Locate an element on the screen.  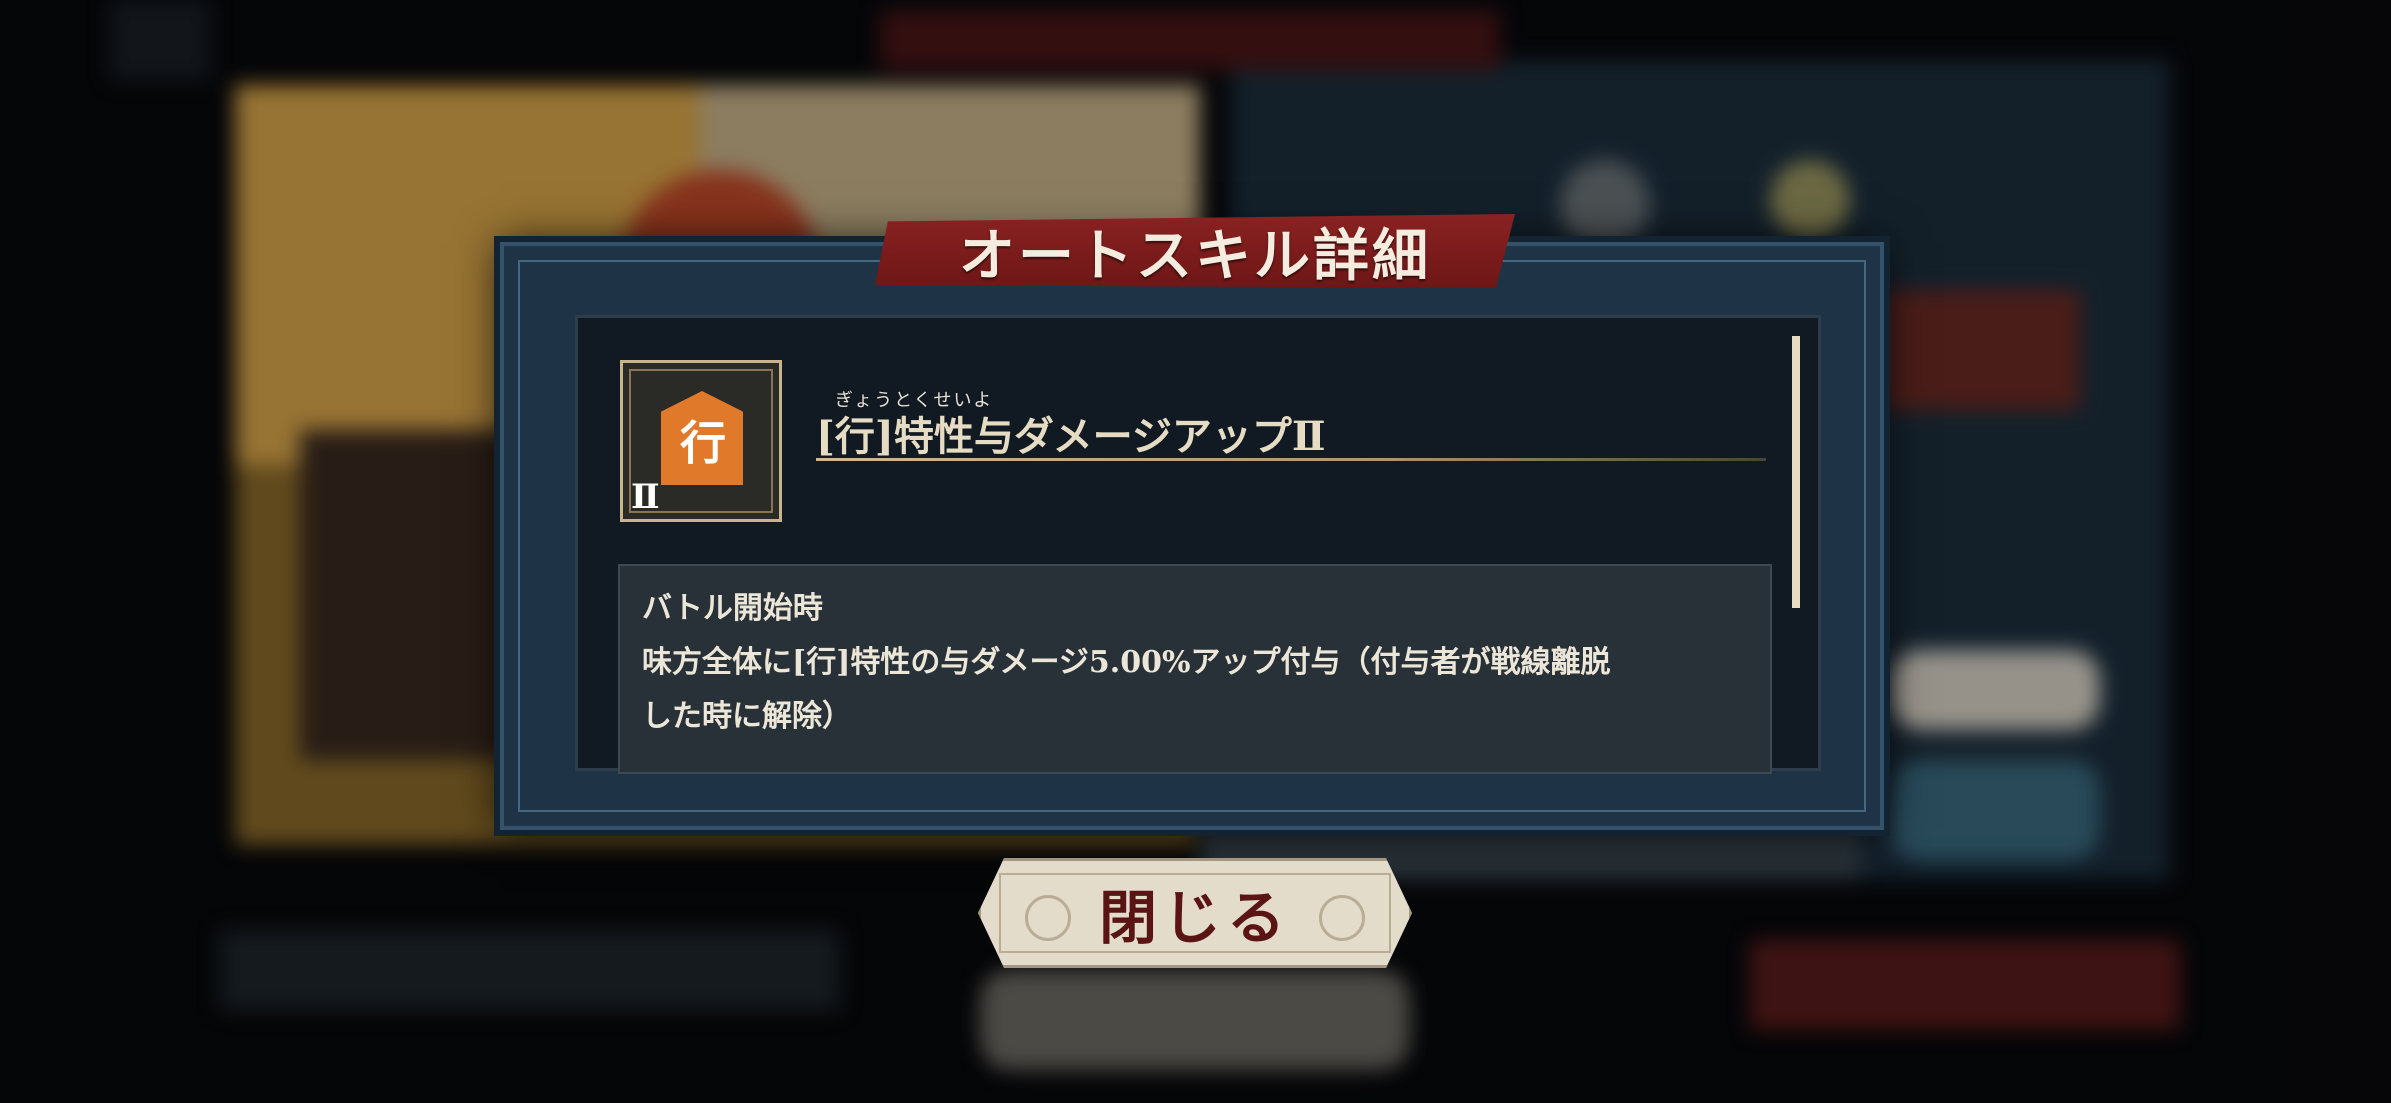
description-line-1: バトル開始時 is located at coordinates (732, 608).